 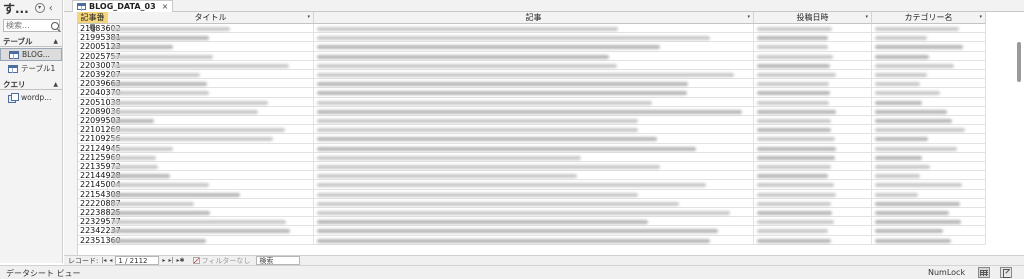 What do you see at coordinates (99, 47) in the screenshot?
I see `cell-article-number: 22005123` at bounding box center [99, 47].